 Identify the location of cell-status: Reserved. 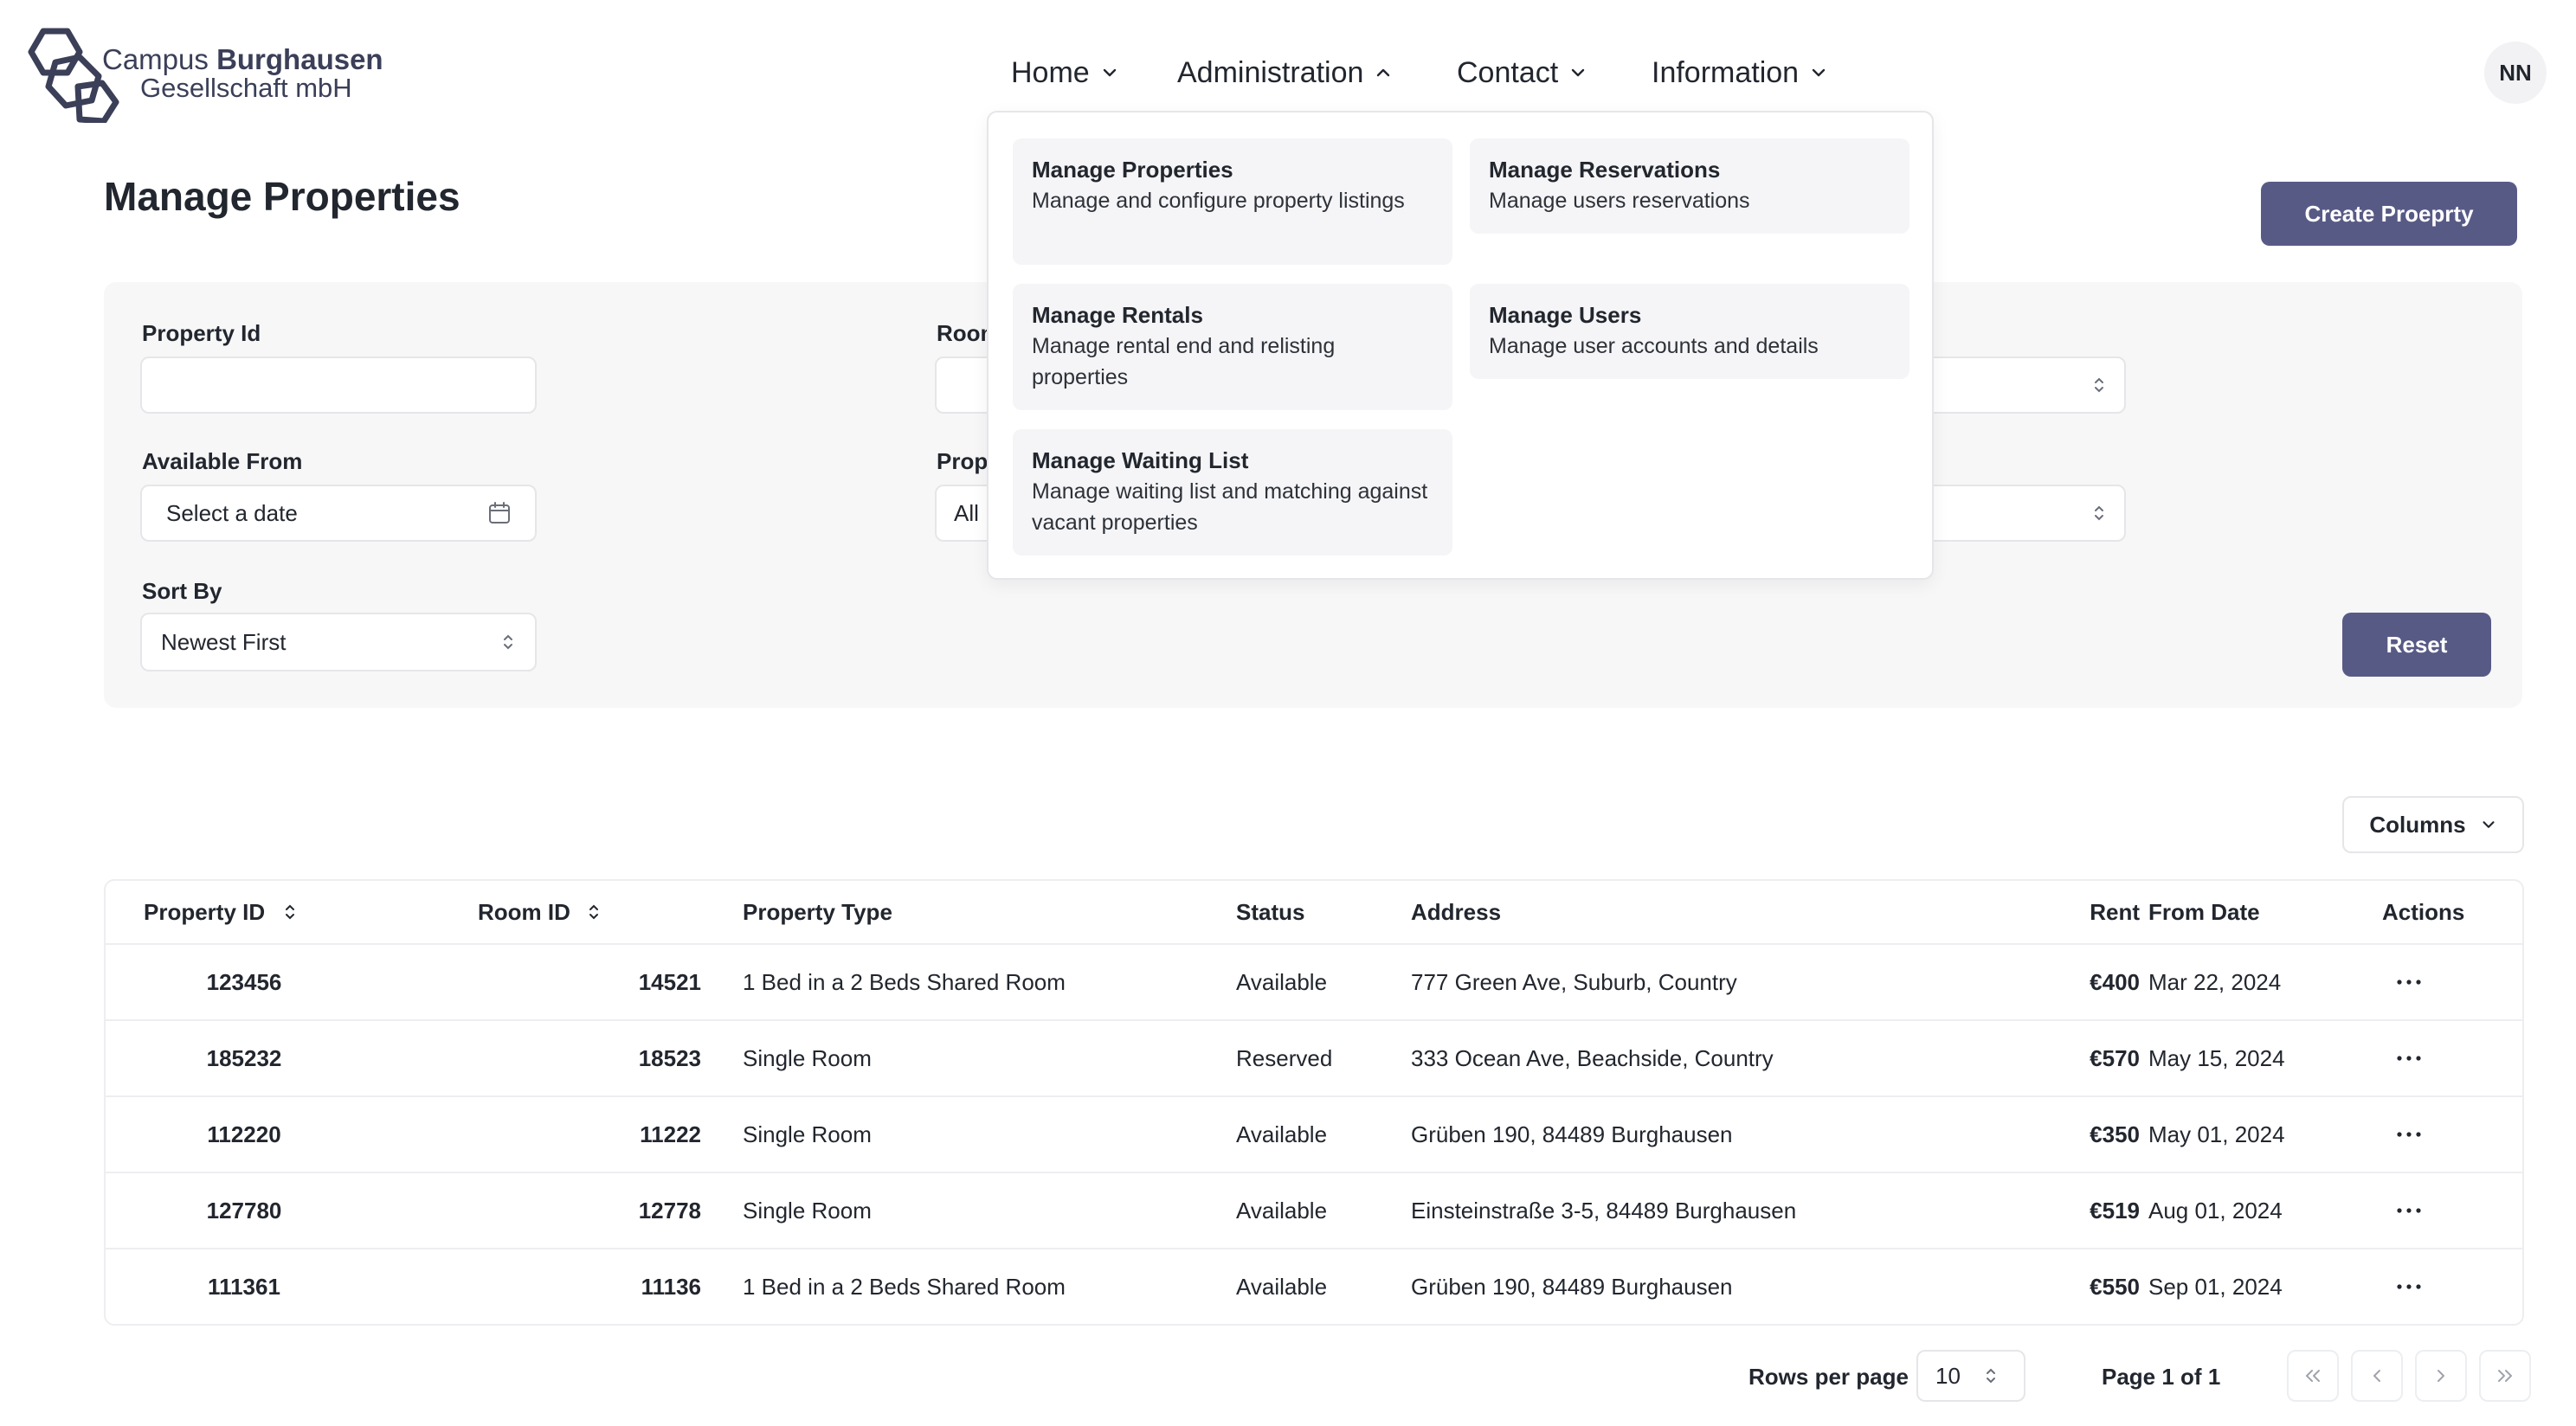
(1284, 1057).